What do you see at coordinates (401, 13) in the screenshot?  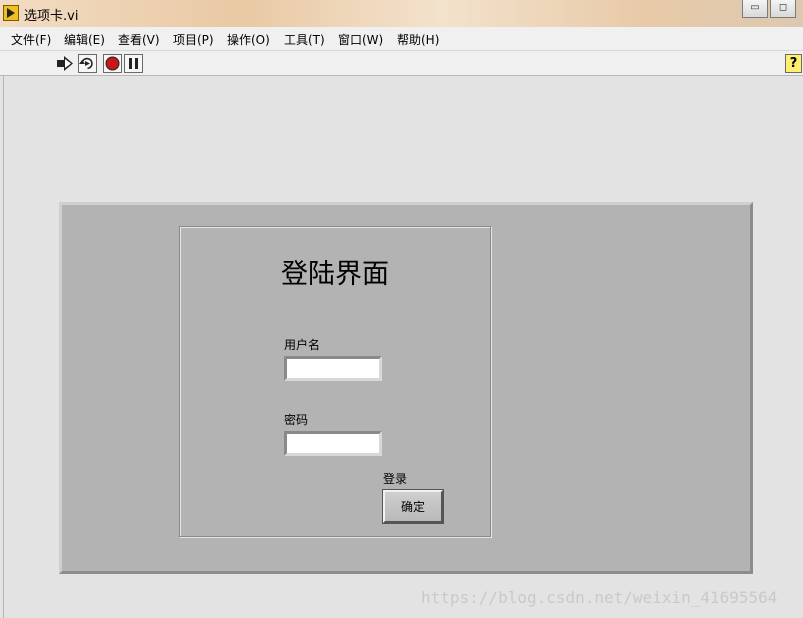 I see `title-bar: 选项卡.vi ▭ ◻` at bounding box center [401, 13].